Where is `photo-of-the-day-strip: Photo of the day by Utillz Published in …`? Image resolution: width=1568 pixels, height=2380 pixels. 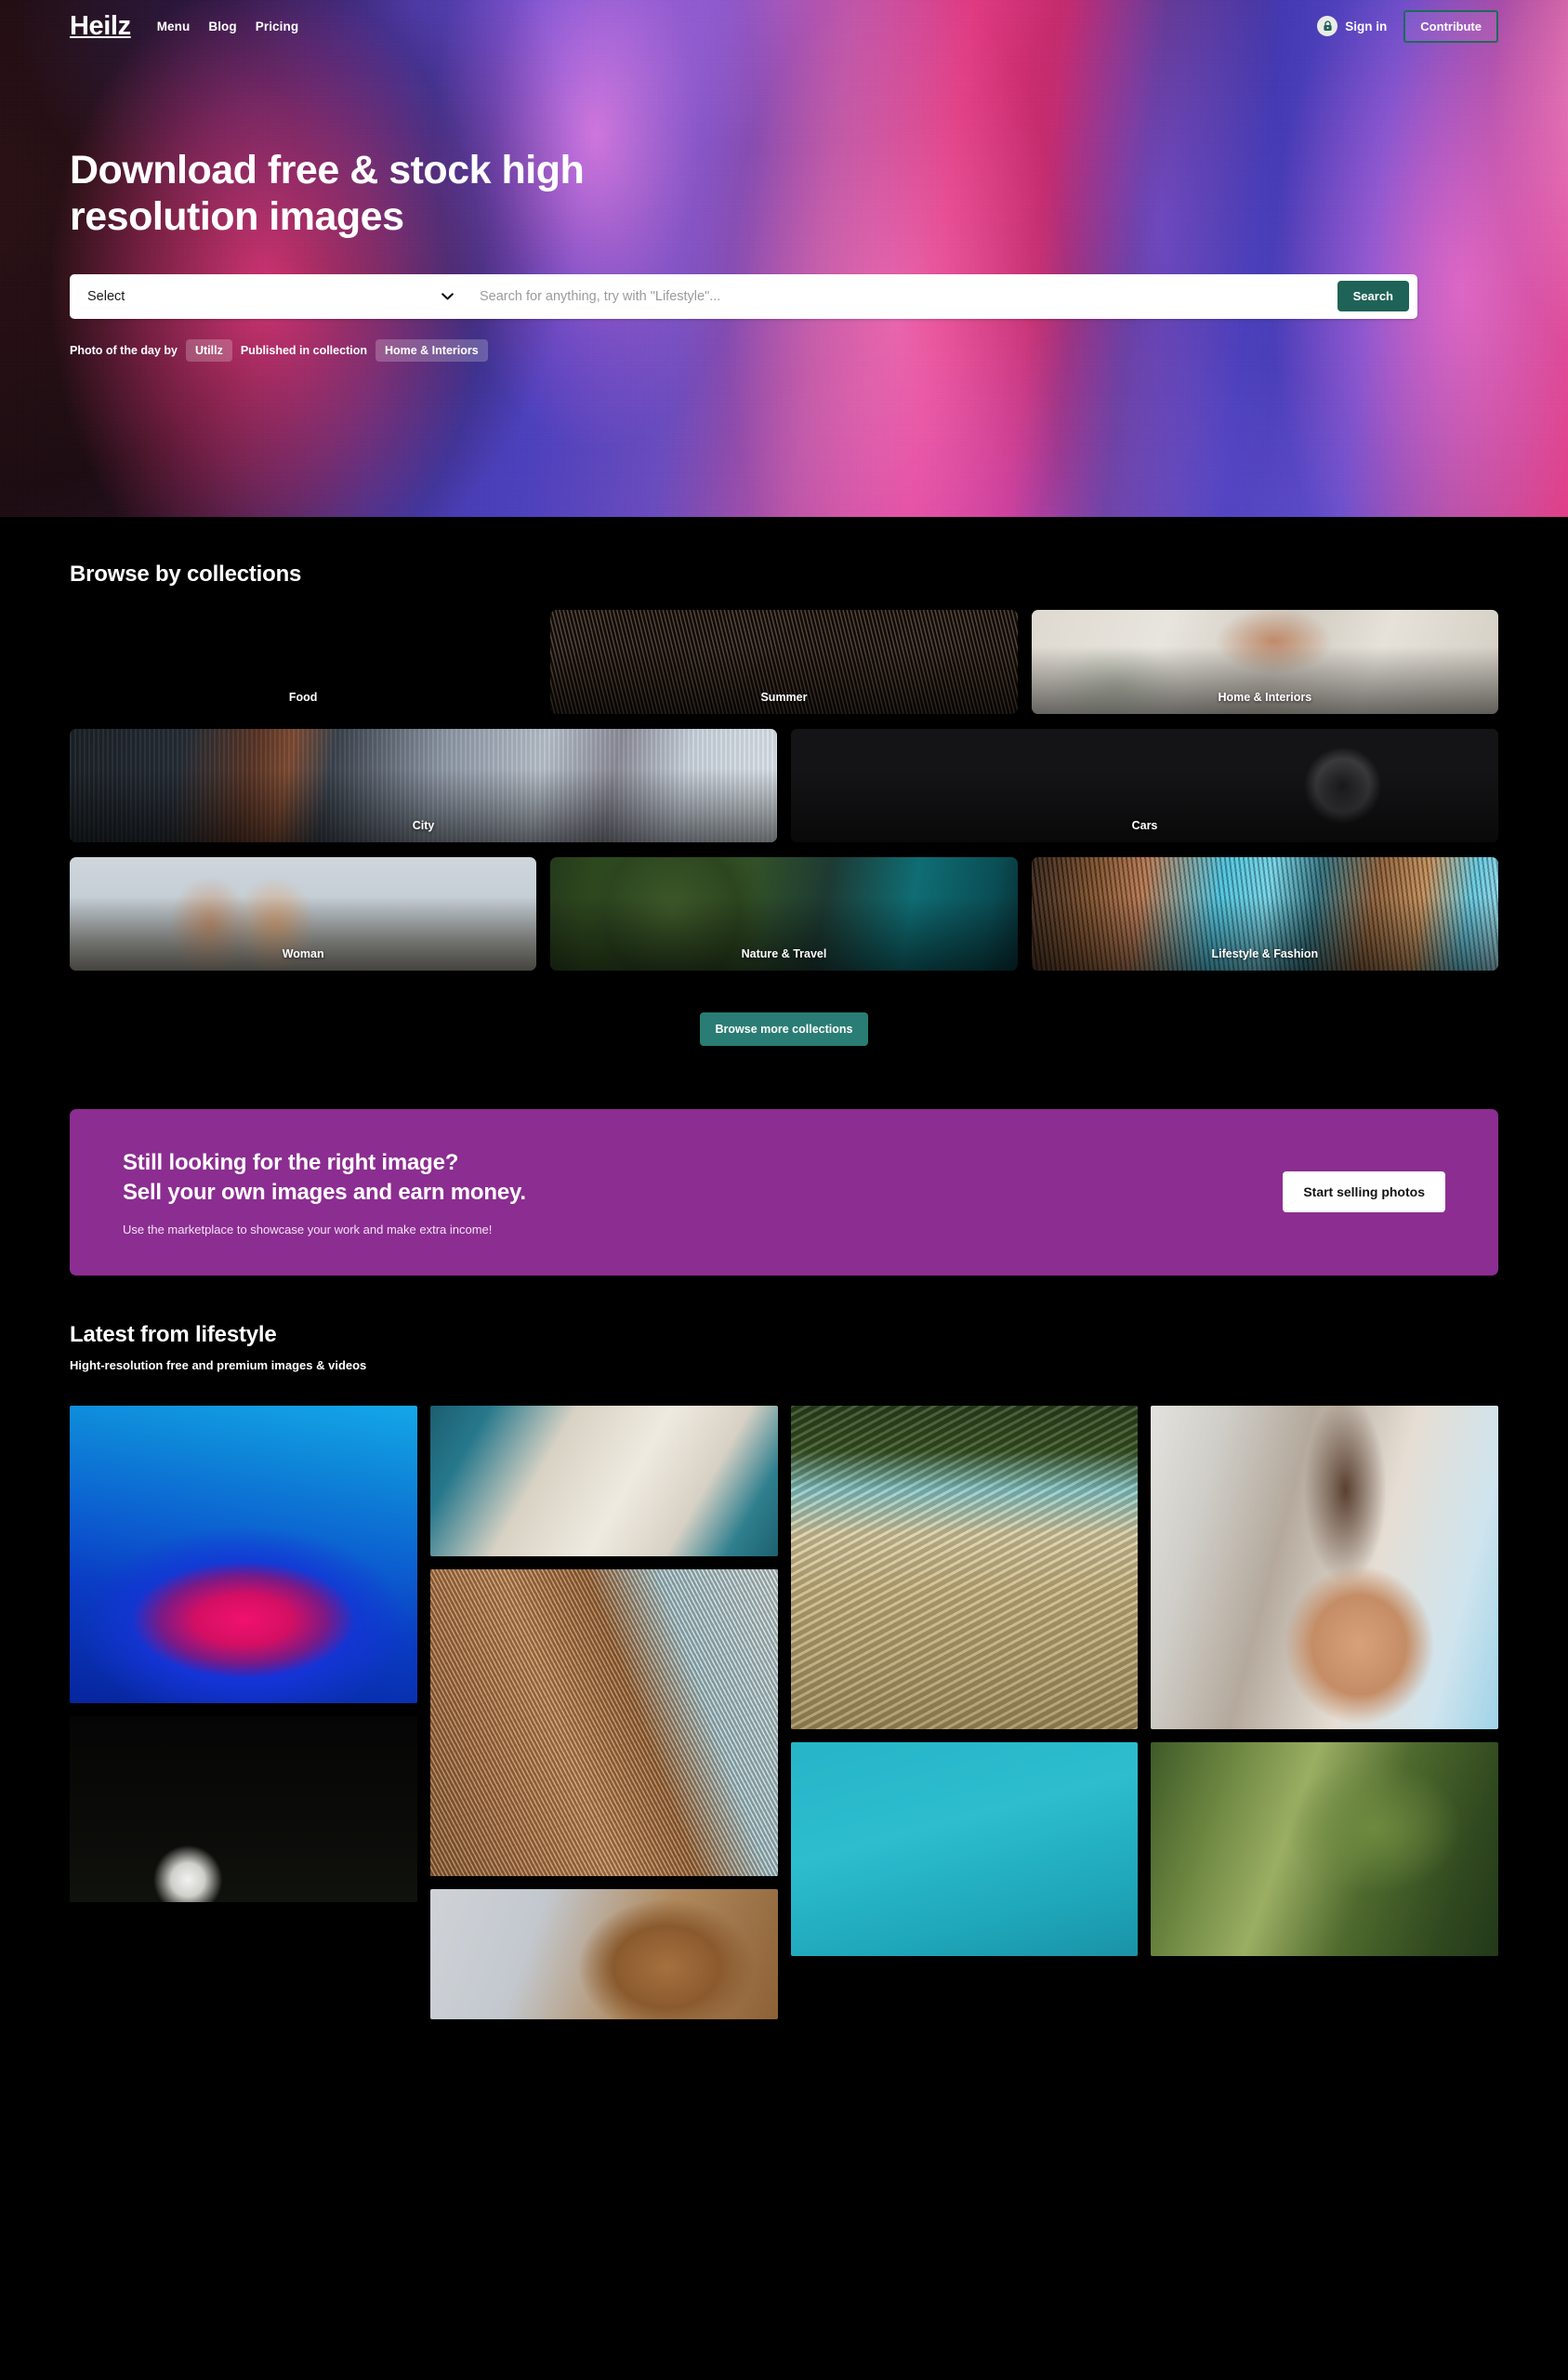
photo-of-the-day-strip: Photo of the day by Utillz Published in … is located at coordinates (784, 350).